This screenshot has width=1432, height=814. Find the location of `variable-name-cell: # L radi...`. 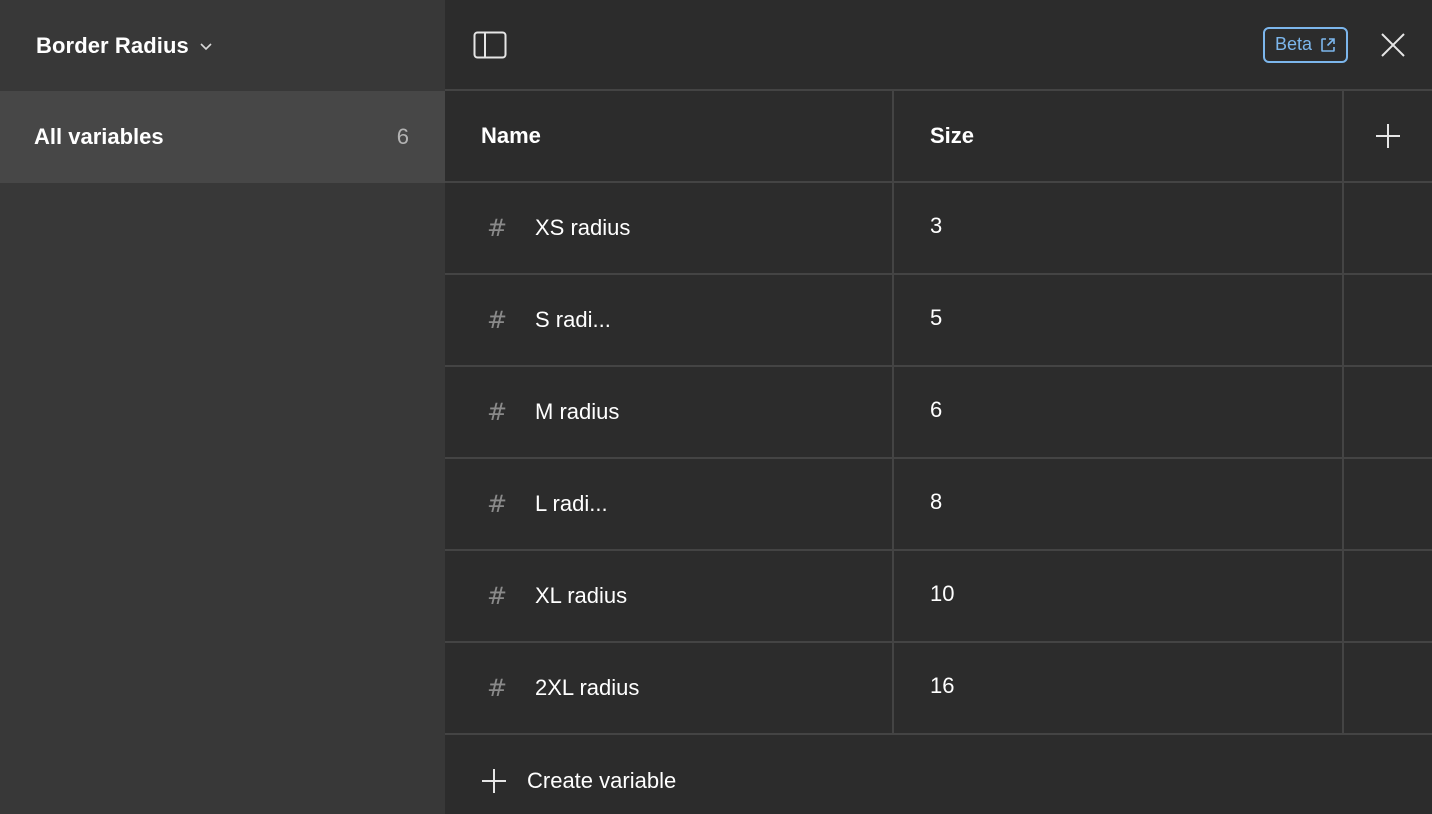

variable-name-cell: # L radi... is located at coordinates (669, 504).